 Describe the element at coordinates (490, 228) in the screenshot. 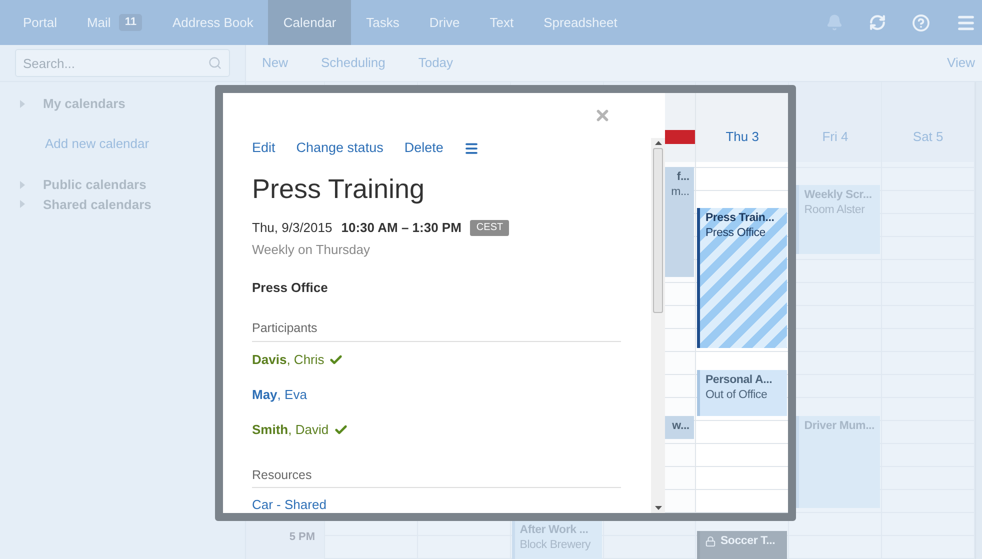

I see `timezone-badge: CEST` at that location.